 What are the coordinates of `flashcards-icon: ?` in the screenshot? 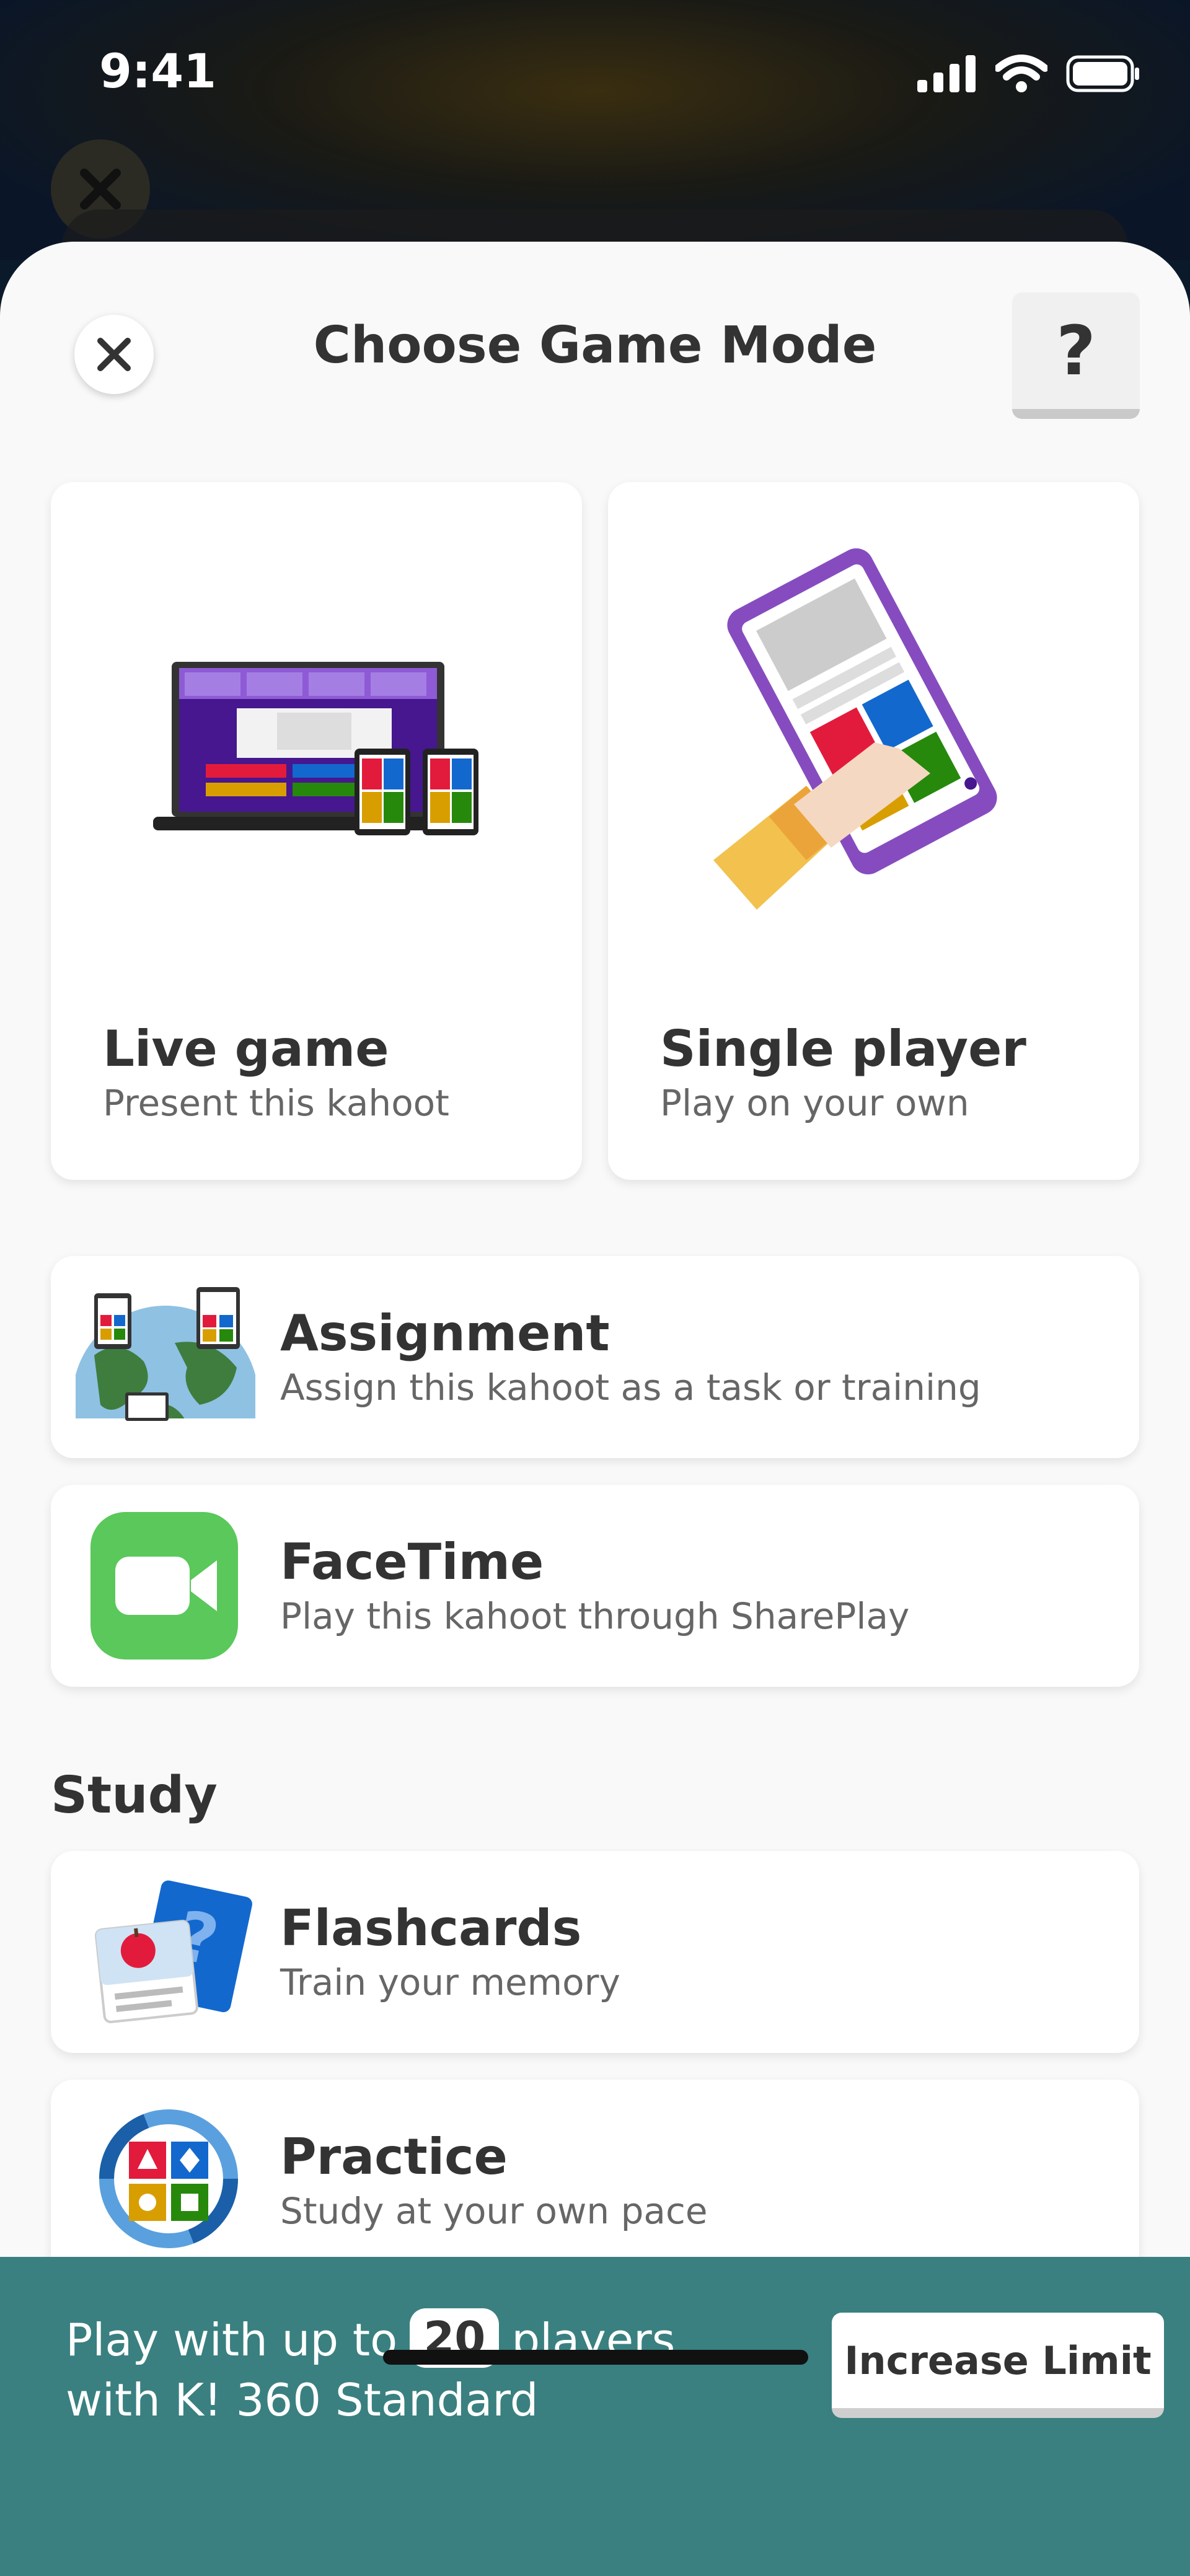 It's located at (173, 1952).